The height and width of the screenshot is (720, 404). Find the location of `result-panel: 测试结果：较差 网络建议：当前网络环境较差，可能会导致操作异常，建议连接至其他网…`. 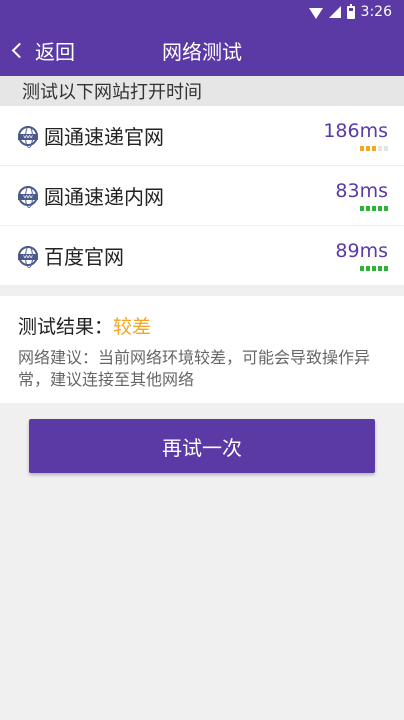

result-panel: 测试结果：较差 网络建议：当前网络环境较差，可能会导致操作异常，建议连接至其他网… is located at coordinates (202, 349).